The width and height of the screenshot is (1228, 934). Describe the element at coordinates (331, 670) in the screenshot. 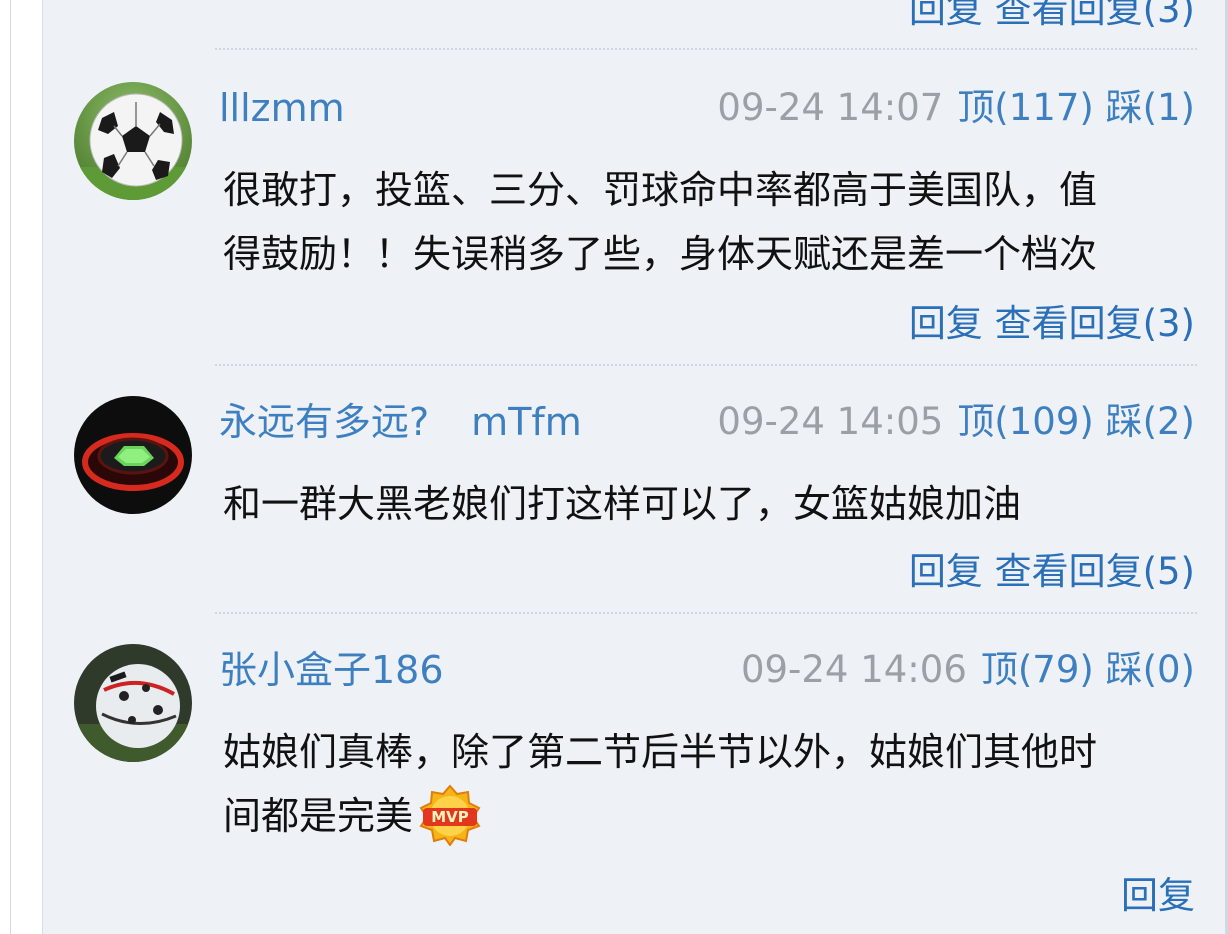

I see `username: 张小盒子186` at that location.